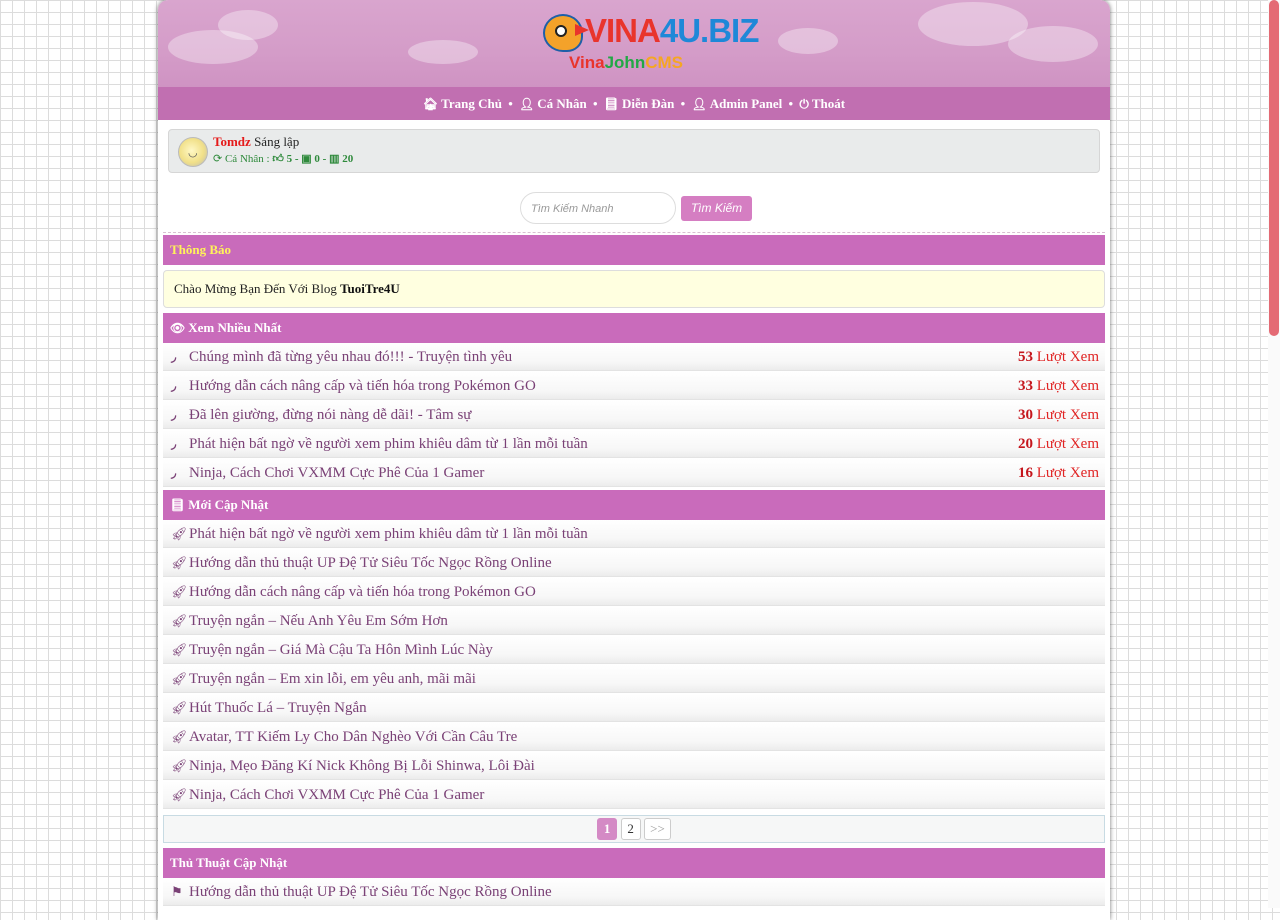  What do you see at coordinates (553, 103) in the screenshot?
I see `nav-profile-link: 👤︎ Cá Nhân` at bounding box center [553, 103].